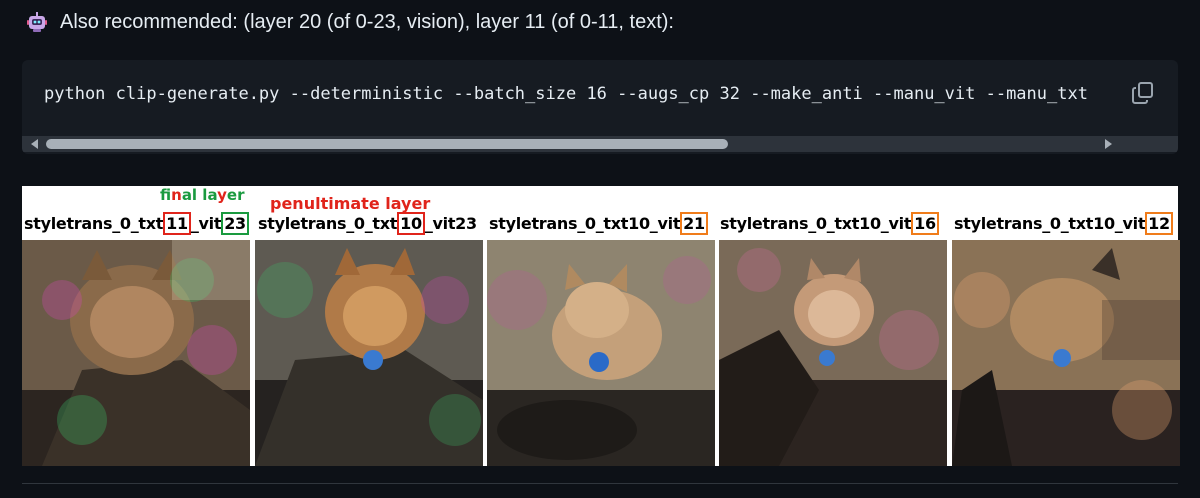 The image size is (1200, 498). I want to click on annotation-final-layer: final layer, so click(202, 195).